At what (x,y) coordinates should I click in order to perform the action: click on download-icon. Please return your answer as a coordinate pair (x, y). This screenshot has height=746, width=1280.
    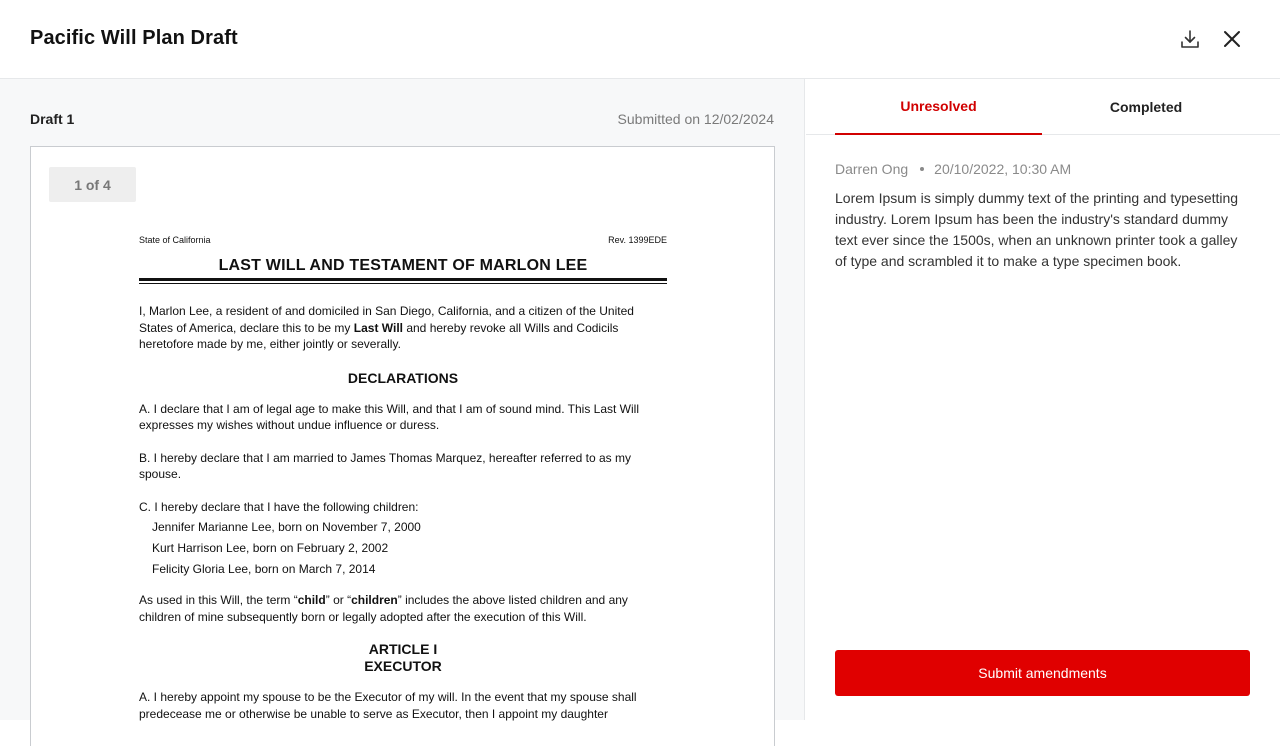
    Looking at the image, I should click on (1190, 39).